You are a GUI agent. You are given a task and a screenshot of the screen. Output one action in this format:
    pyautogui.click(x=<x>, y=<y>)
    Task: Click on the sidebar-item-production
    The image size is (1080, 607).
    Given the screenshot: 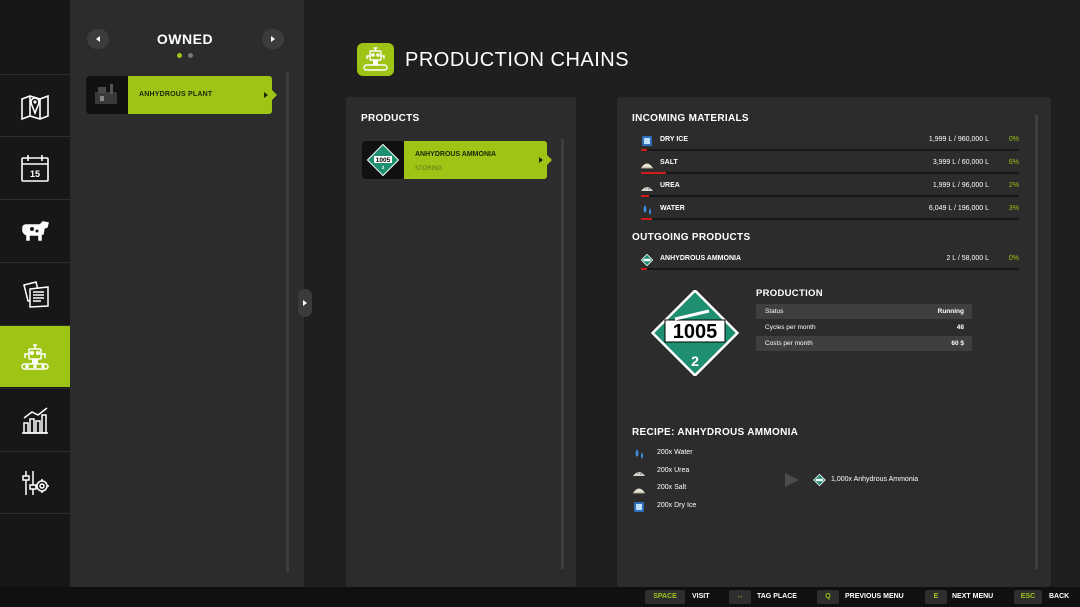 What is the action you would take?
    pyautogui.click(x=37, y=356)
    